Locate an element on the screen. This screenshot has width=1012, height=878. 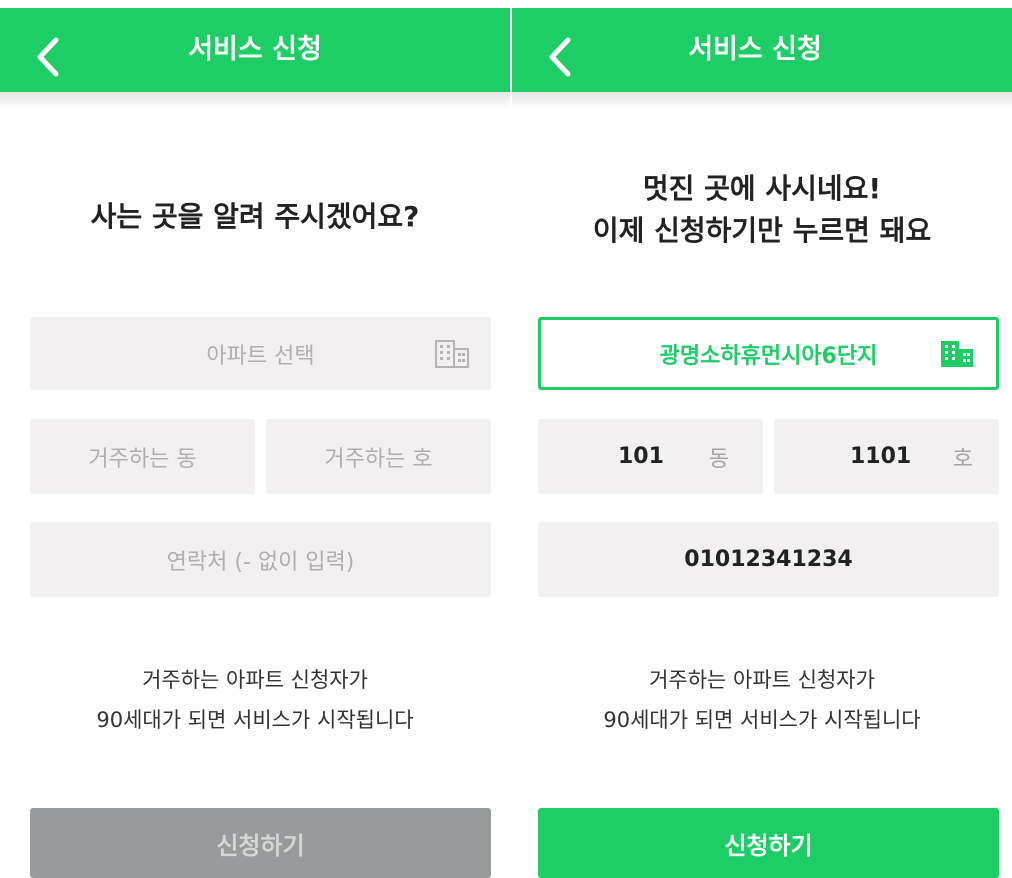
ho-value: 1101 is located at coordinates (881, 456).